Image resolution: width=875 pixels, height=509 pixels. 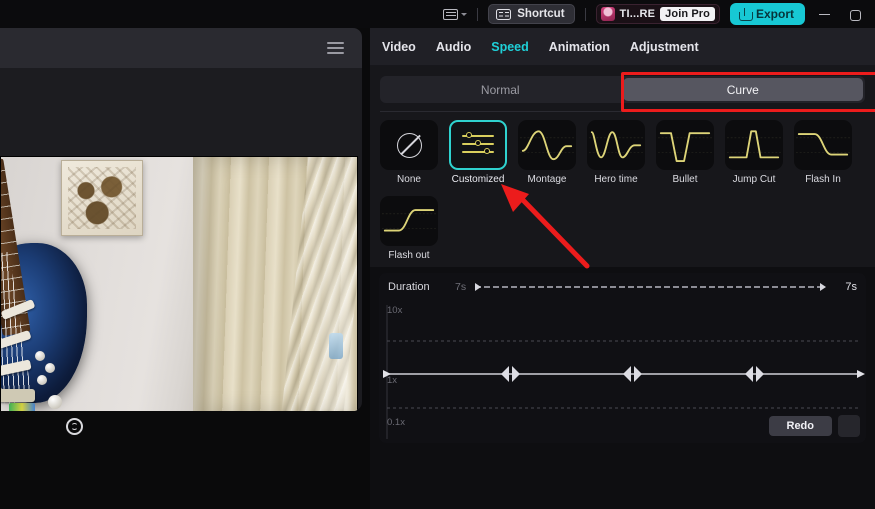 What do you see at coordinates (395, 310) in the screenshot?
I see `axis-label-top: 10x` at bounding box center [395, 310].